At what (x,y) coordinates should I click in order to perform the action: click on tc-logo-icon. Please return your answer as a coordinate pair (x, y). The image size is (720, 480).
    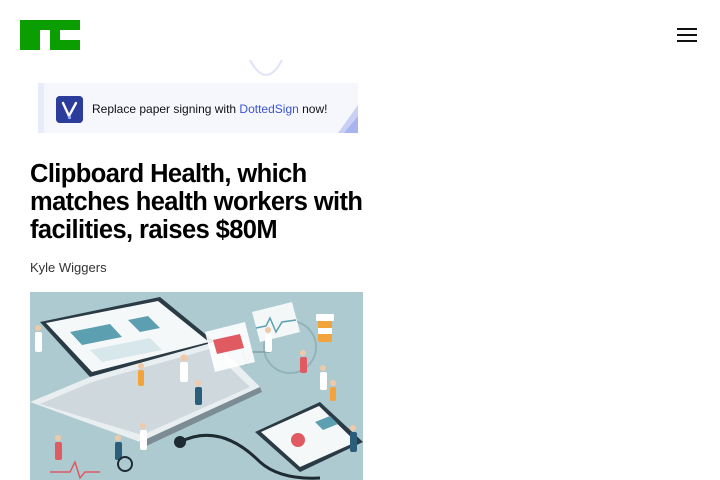
    Looking at the image, I should click on (50, 35).